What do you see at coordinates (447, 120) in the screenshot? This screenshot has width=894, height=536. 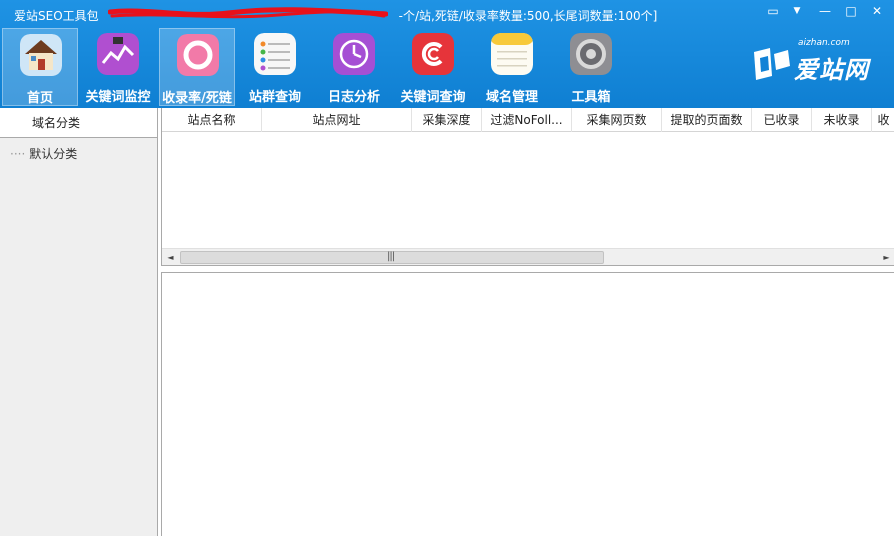 I see `col-crawl-depth: 采集深度` at bounding box center [447, 120].